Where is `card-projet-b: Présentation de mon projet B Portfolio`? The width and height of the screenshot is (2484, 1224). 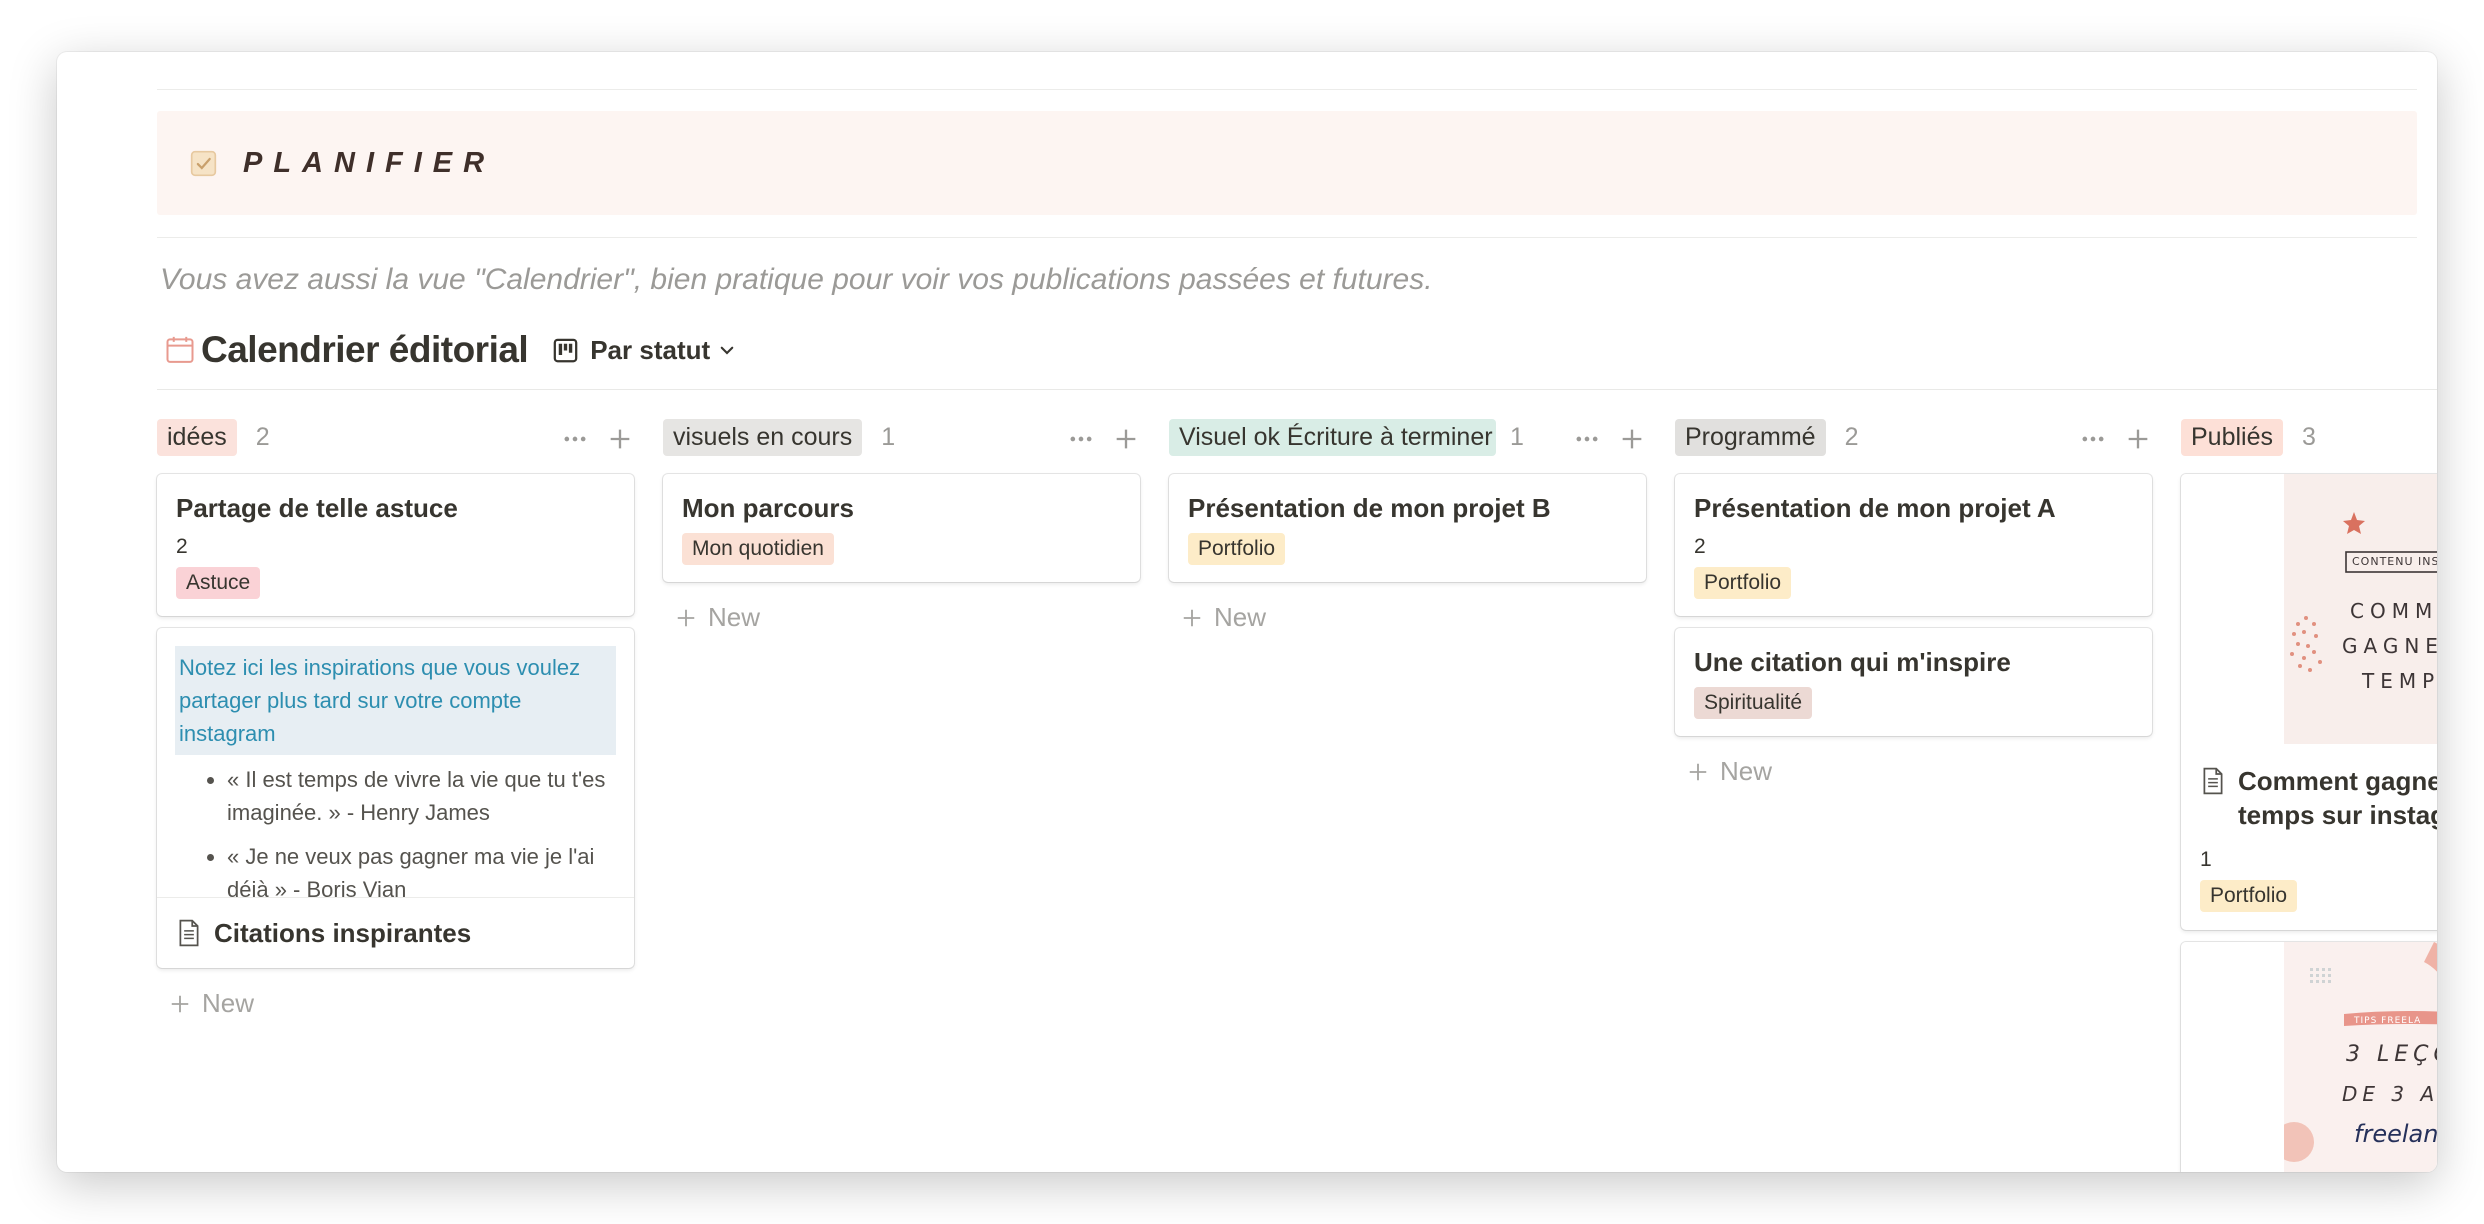
card-projet-b: Présentation de mon projet B Portfolio is located at coordinates (1407, 528).